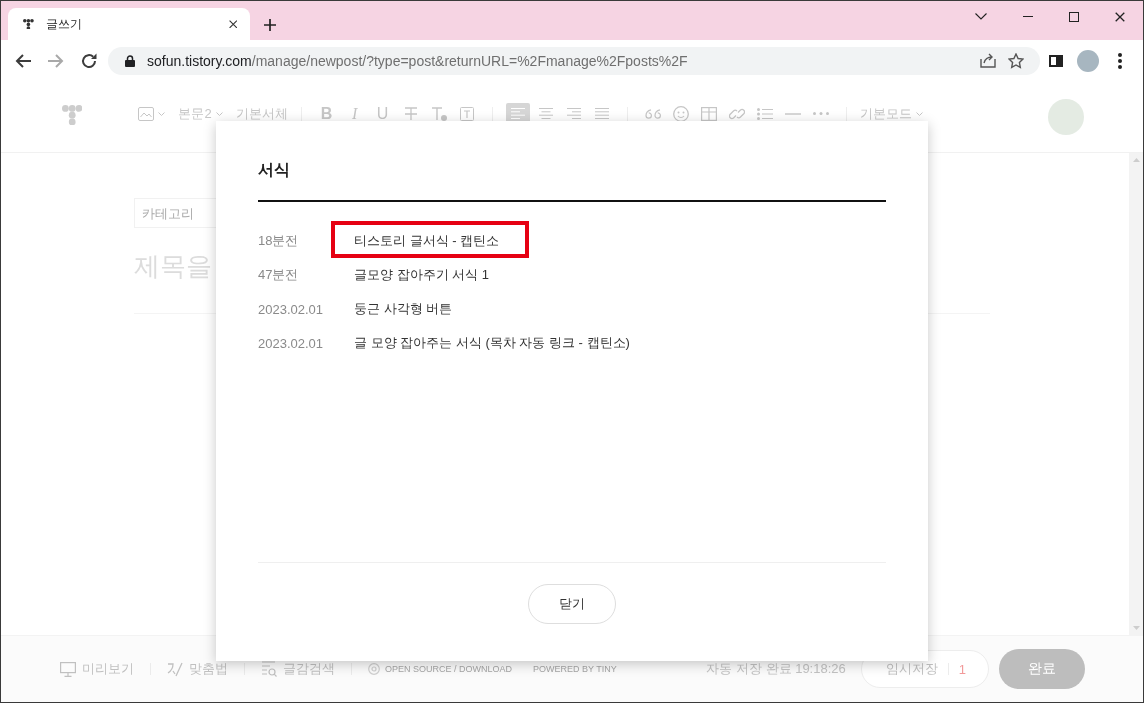 Image resolution: width=1144 pixels, height=703 pixels. Describe the element at coordinates (298, 669) in the screenshot. I see `material-search-button: 글감검색` at that location.